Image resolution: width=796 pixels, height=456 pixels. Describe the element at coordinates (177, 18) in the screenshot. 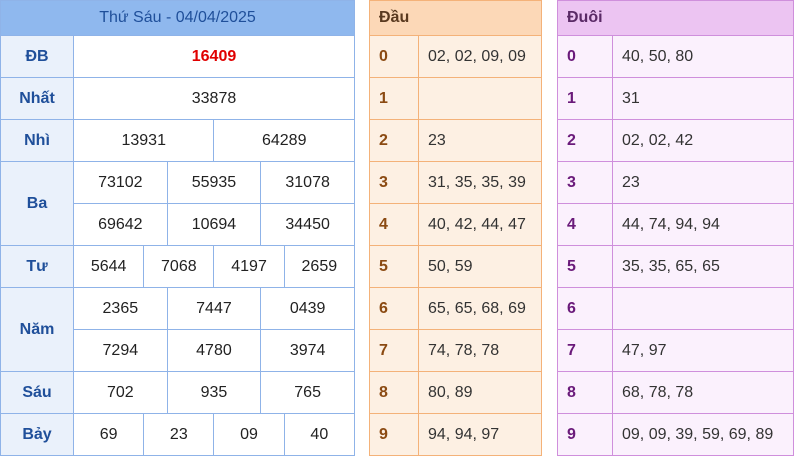

I see `results-header: Thứ Sáu - 04/04/2025` at that location.